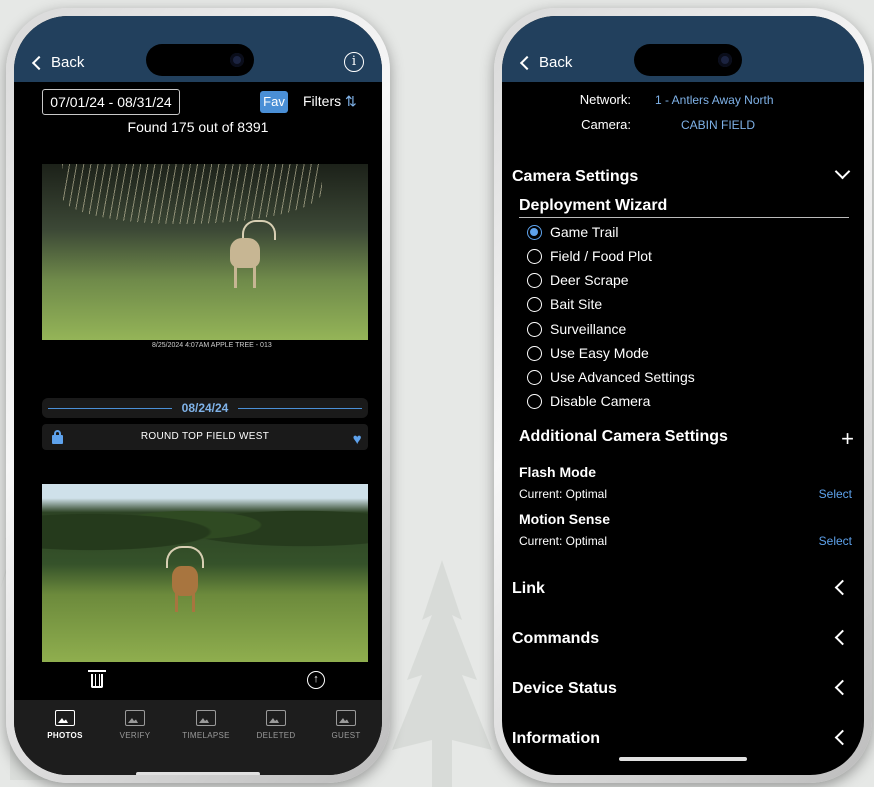 The image size is (874, 787). What do you see at coordinates (564, 689) in the screenshot?
I see `section-device-status: Device Status` at bounding box center [564, 689].